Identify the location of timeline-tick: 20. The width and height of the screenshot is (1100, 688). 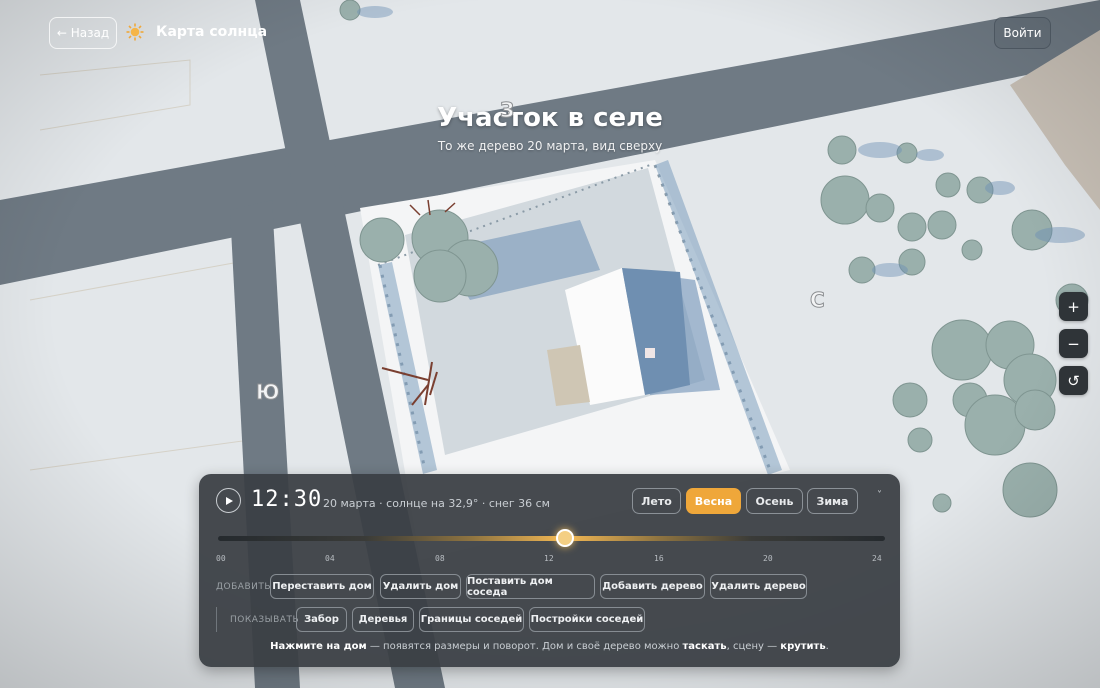
(768, 558).